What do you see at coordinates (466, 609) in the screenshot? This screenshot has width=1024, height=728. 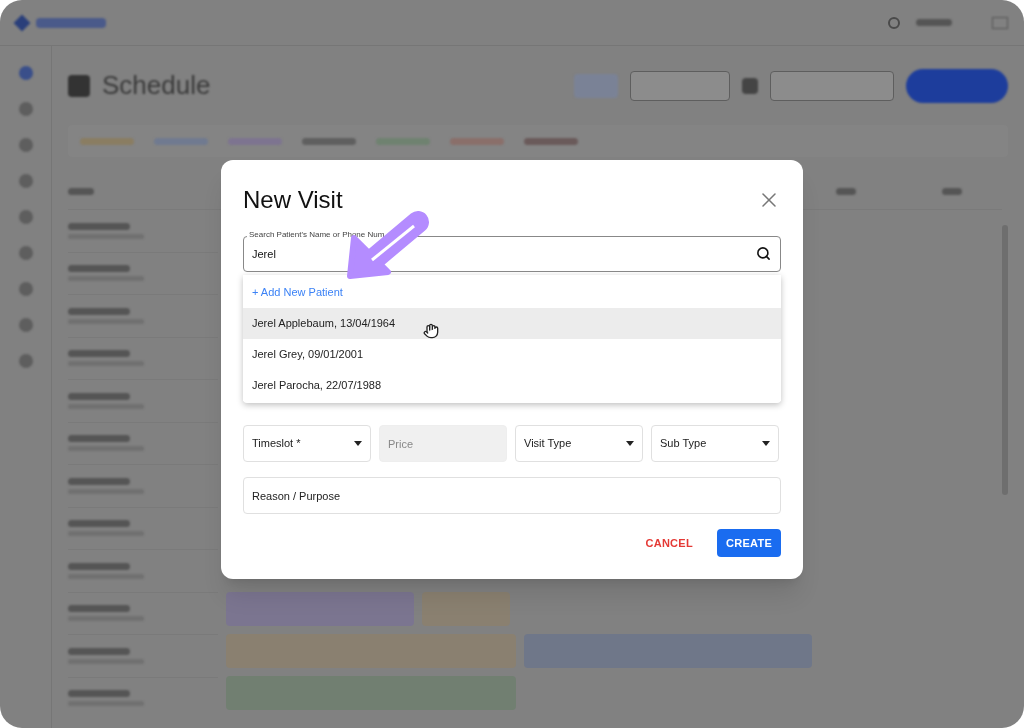 I see `appointment-block` at bounding box center [466, 609].